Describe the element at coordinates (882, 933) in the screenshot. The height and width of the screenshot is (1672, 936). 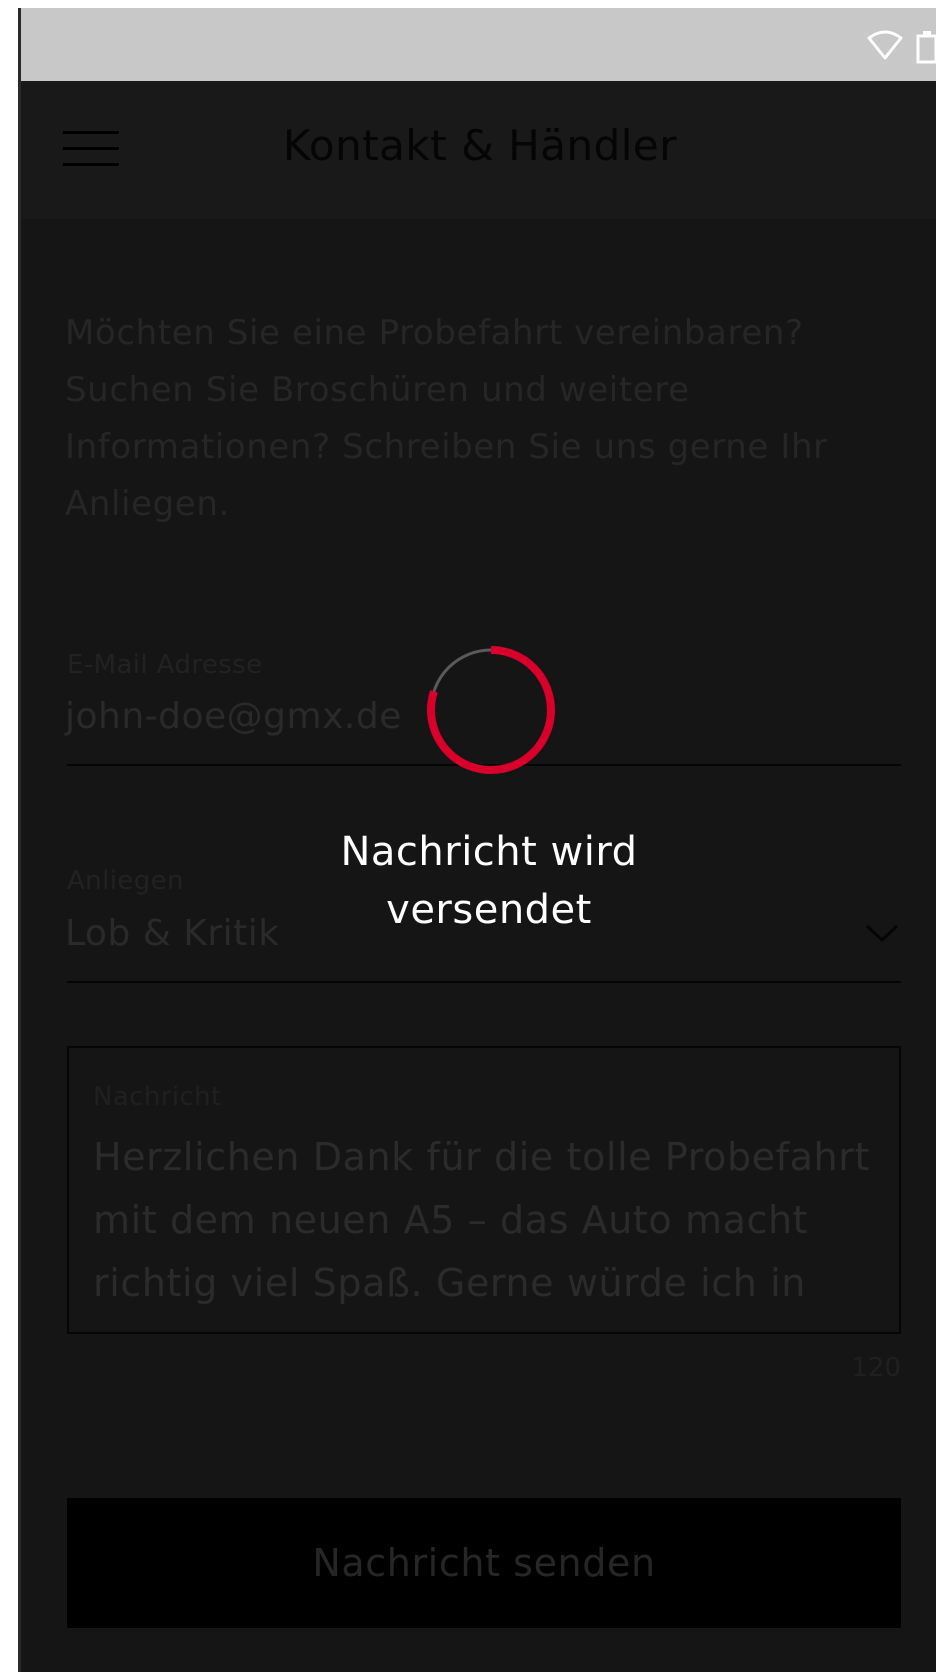
I see `chevron-down-icon` at that location.